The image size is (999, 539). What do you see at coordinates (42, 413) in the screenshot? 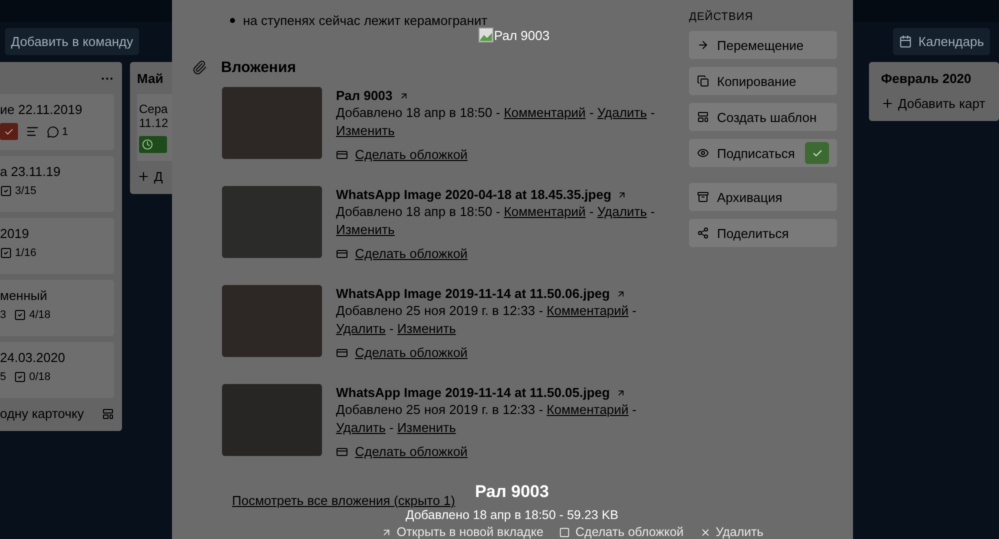
I see `add-card-button: одну карточку` at bounding box center [42, 413].